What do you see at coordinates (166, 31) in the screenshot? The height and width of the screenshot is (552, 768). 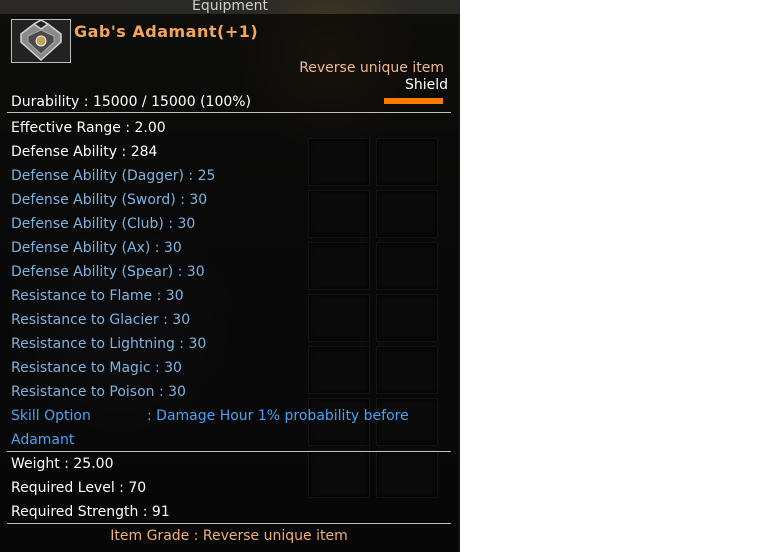 I see `item-name: Gab's Adamant(+1)` at bounding box center [166, 31].